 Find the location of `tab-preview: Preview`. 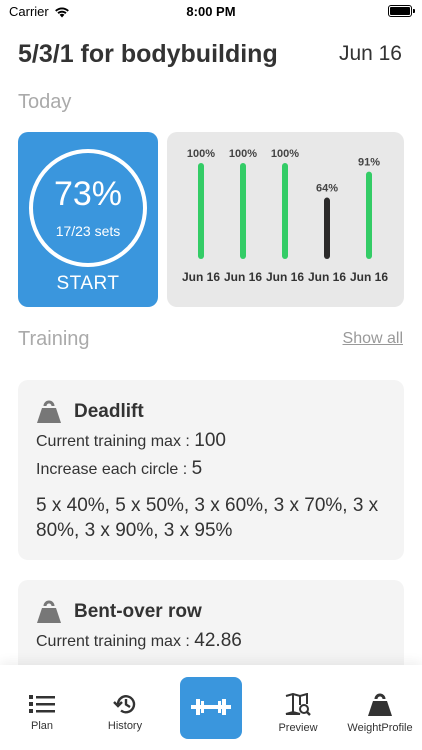

tab-preview: Preview is located at coordinates (298, 707).